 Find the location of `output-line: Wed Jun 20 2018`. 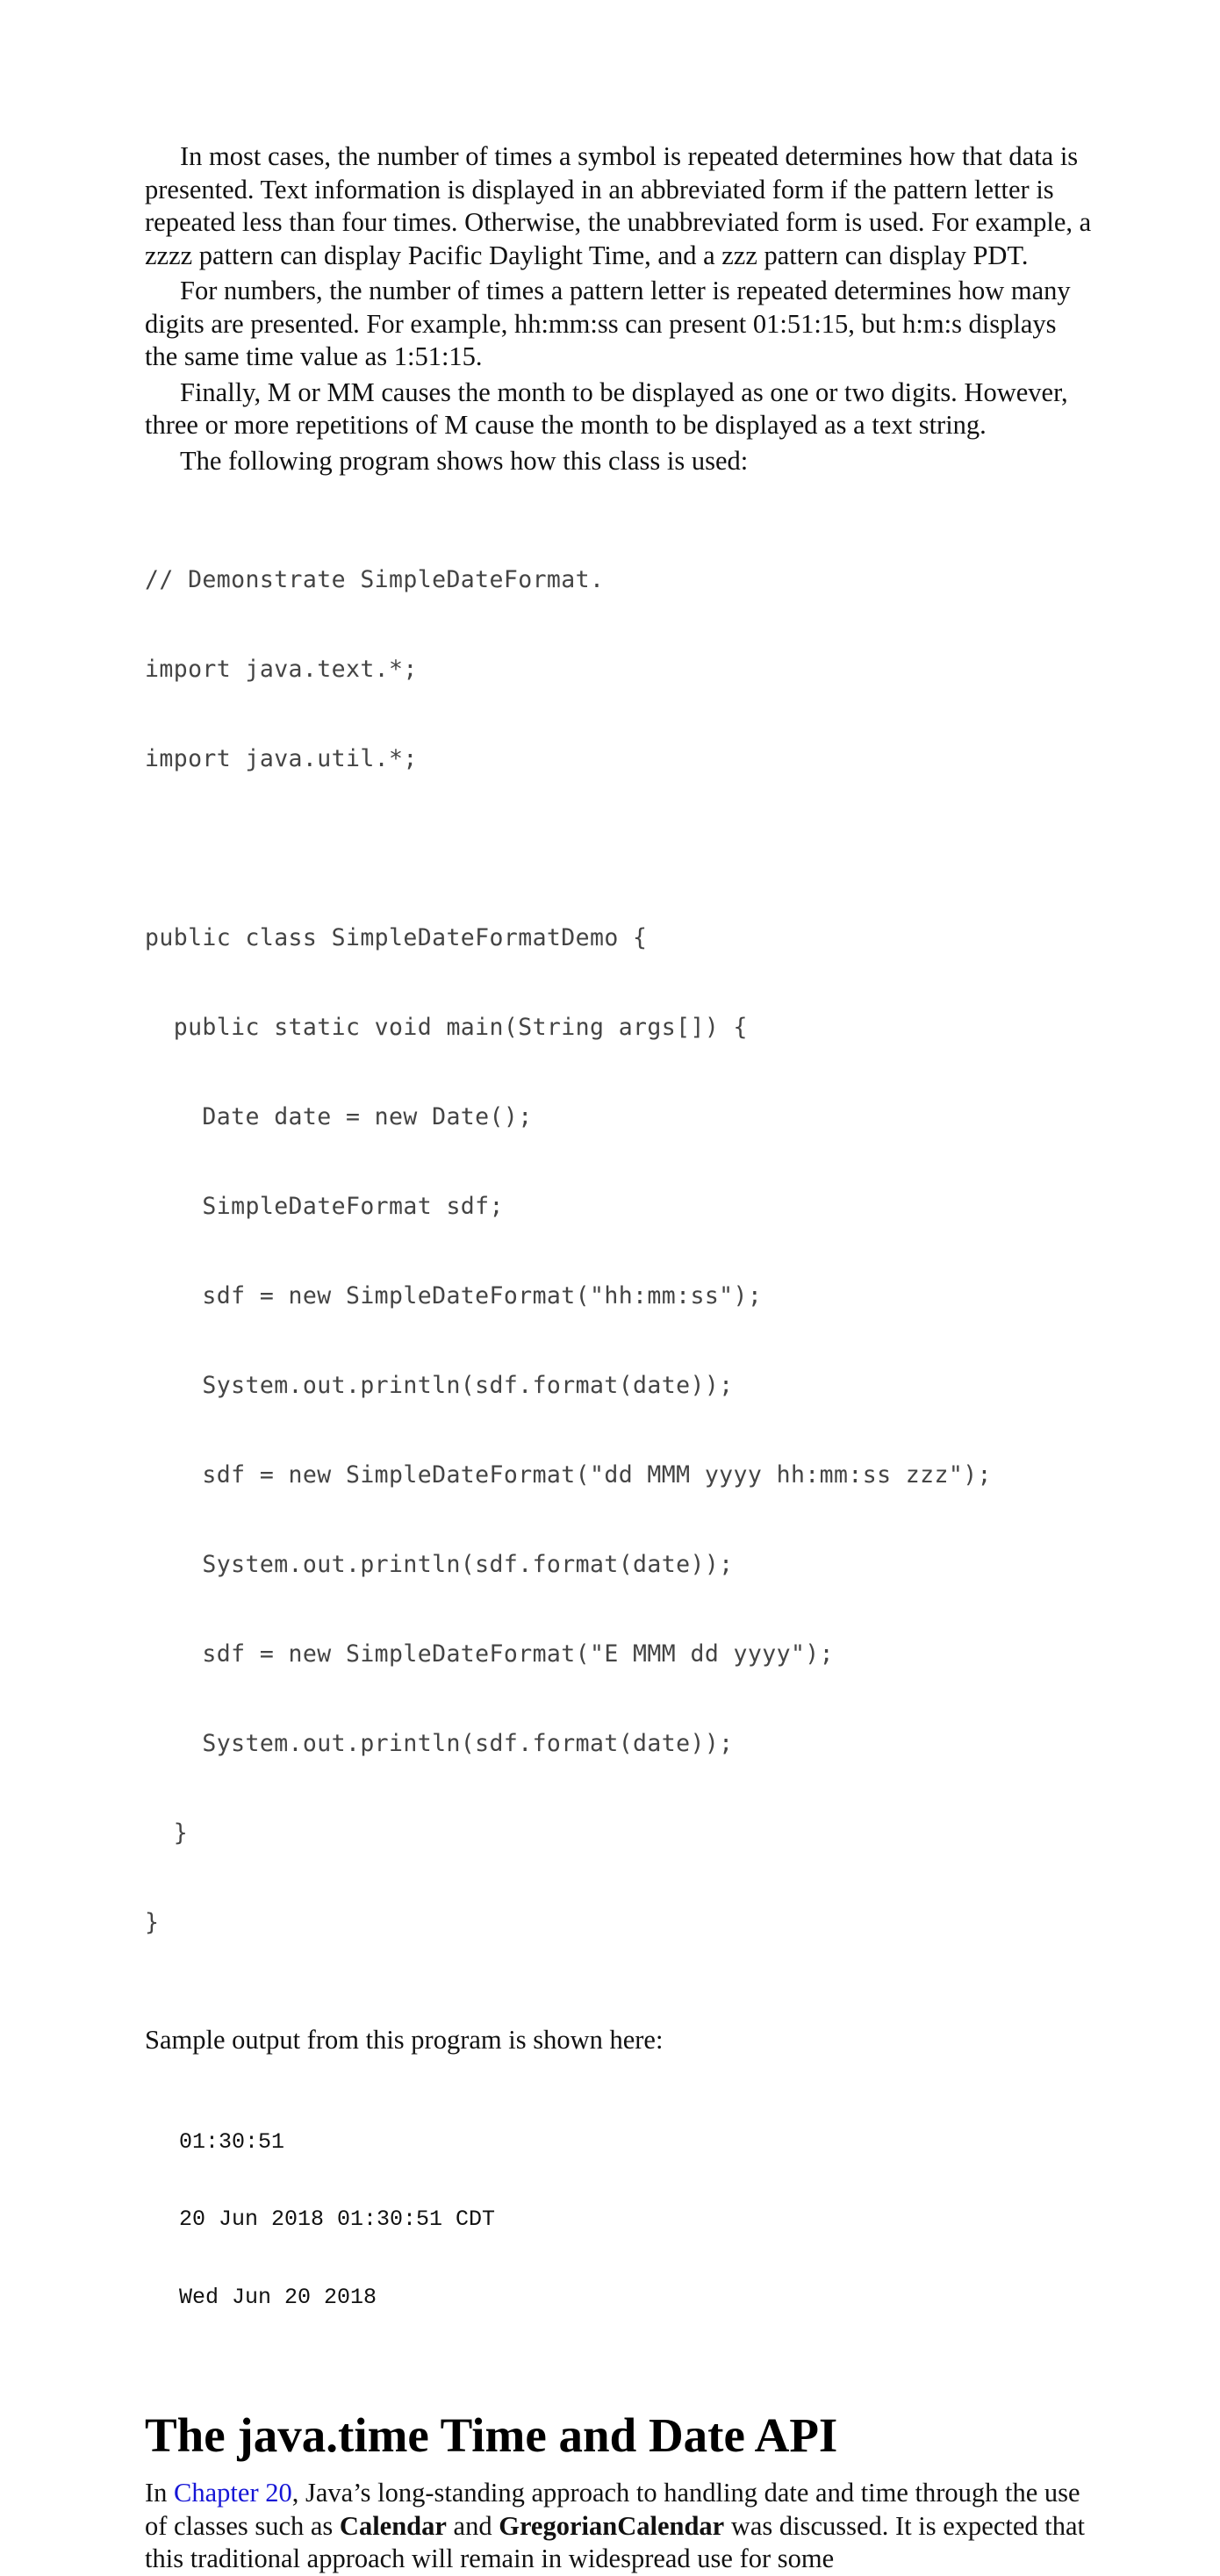

output-line: Wed Jun 20 2018 is located at coordinates (278, 2297).